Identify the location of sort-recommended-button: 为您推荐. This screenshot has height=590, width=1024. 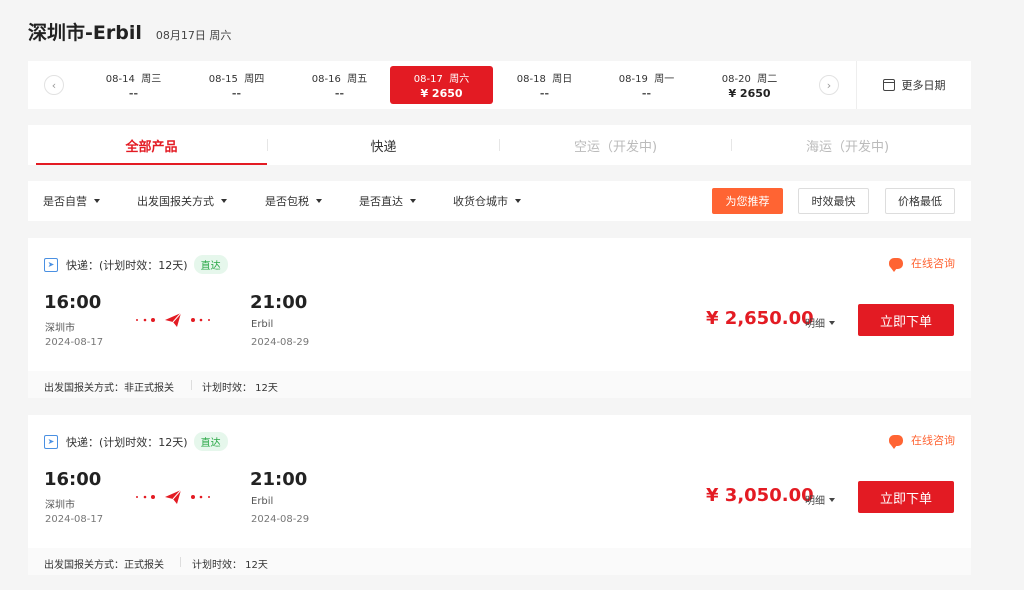
(747, 201).